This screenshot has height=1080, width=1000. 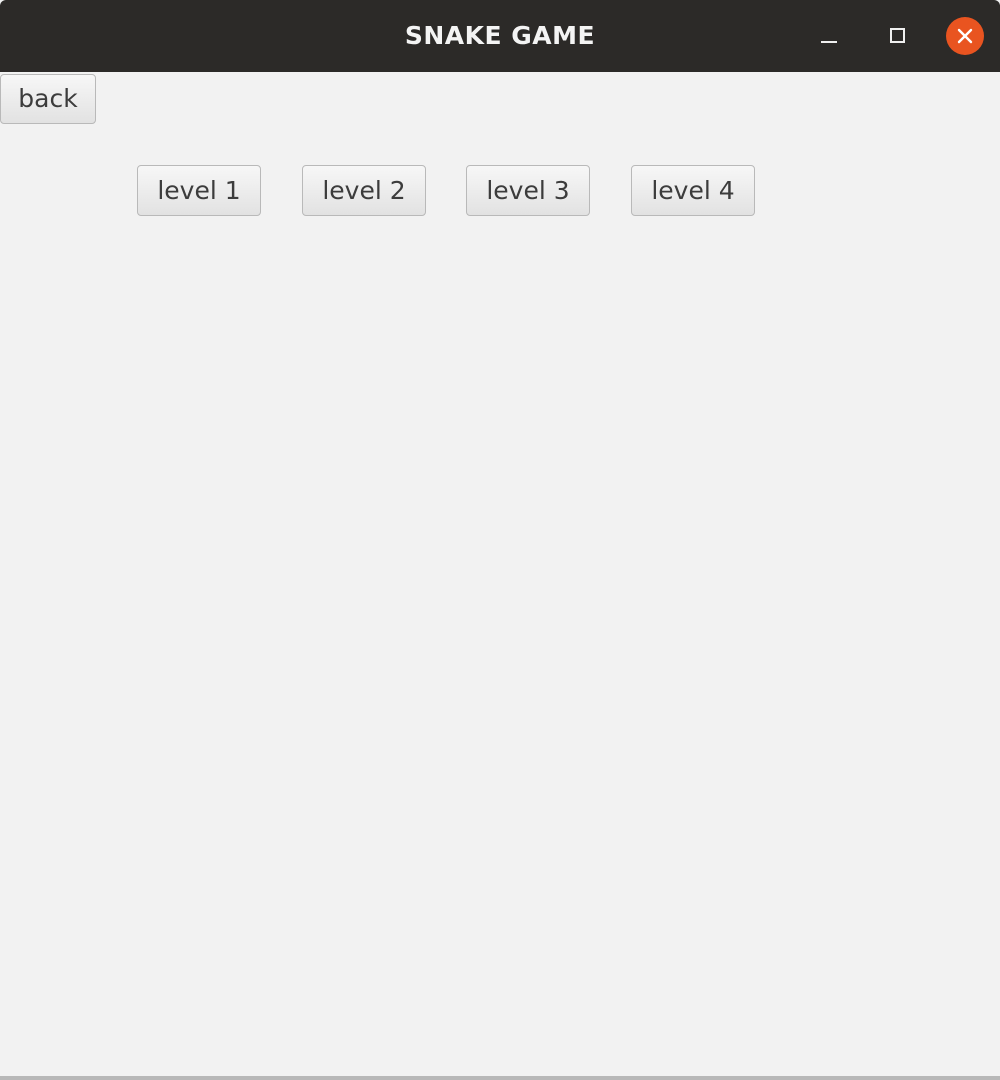 I want to click on back-button: back, so click(x=48, y=99).